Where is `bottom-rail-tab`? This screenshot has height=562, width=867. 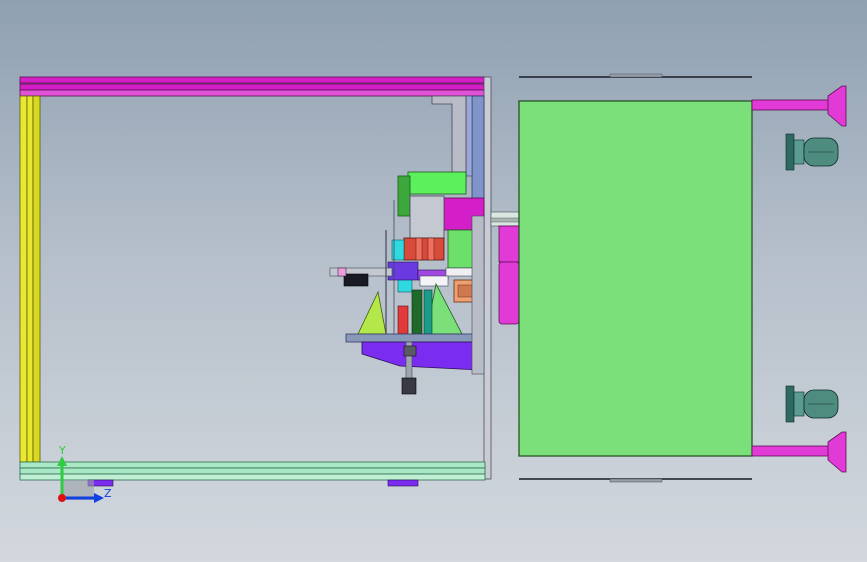 bottom-rail-tab is located at coordinates (636, 480).